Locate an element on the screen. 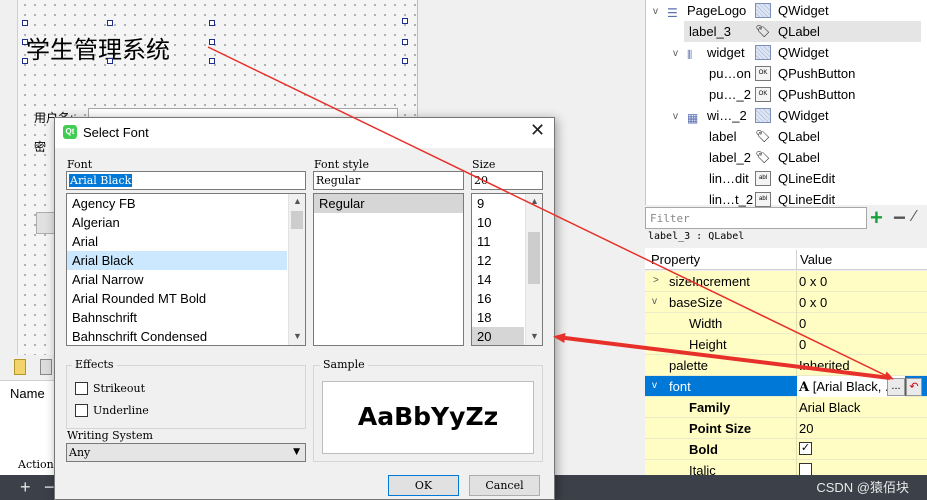  close-icon: ✕ is located at coordinates (537, 130).